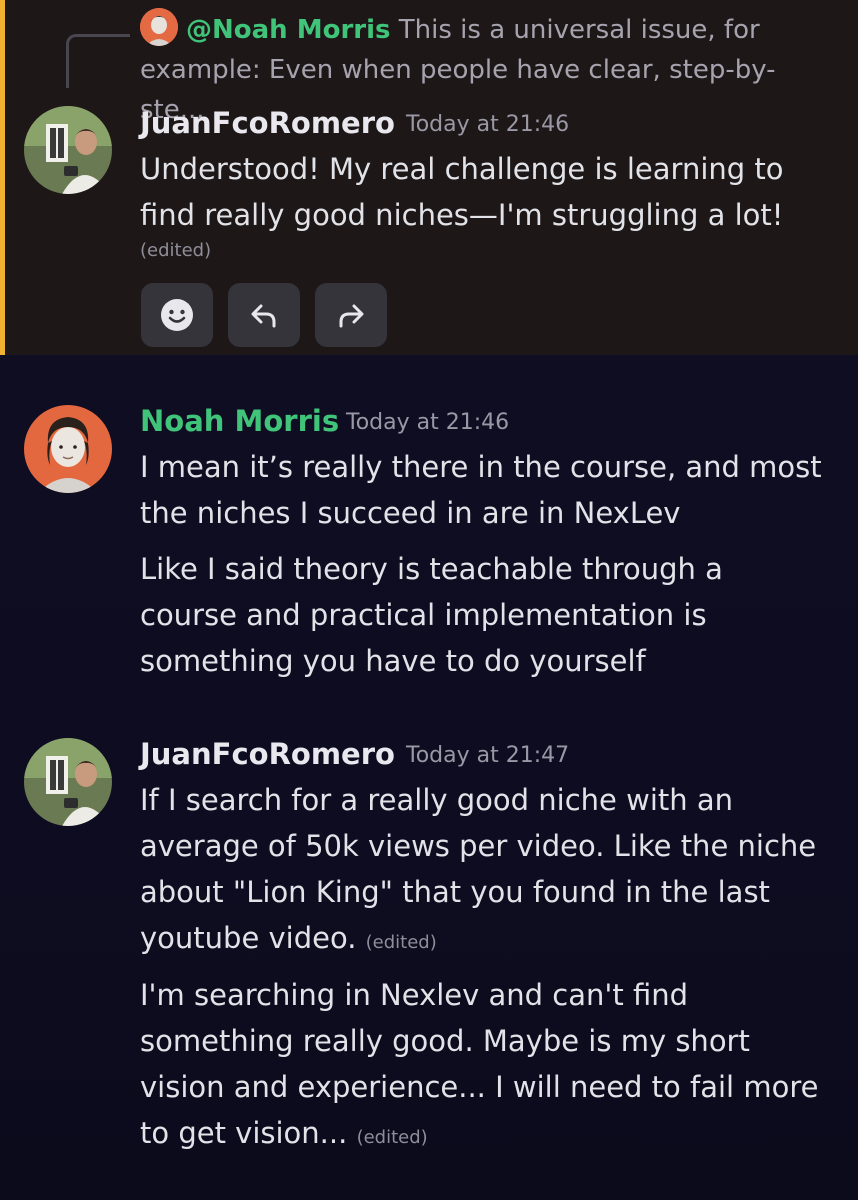 This screenshot has height=1200, width=858. Describe the element at coordinates (288, 30) in the screenshot. I see `reply-mention: @Noah Morris` at that location.